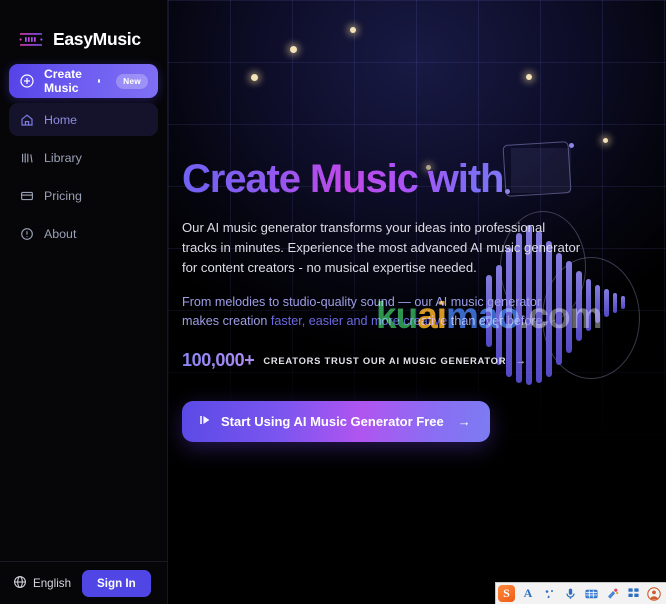  Describe the element at coordinates (97, 39) in the screenshot. I see `brand-name: EasyMusic` at that location.